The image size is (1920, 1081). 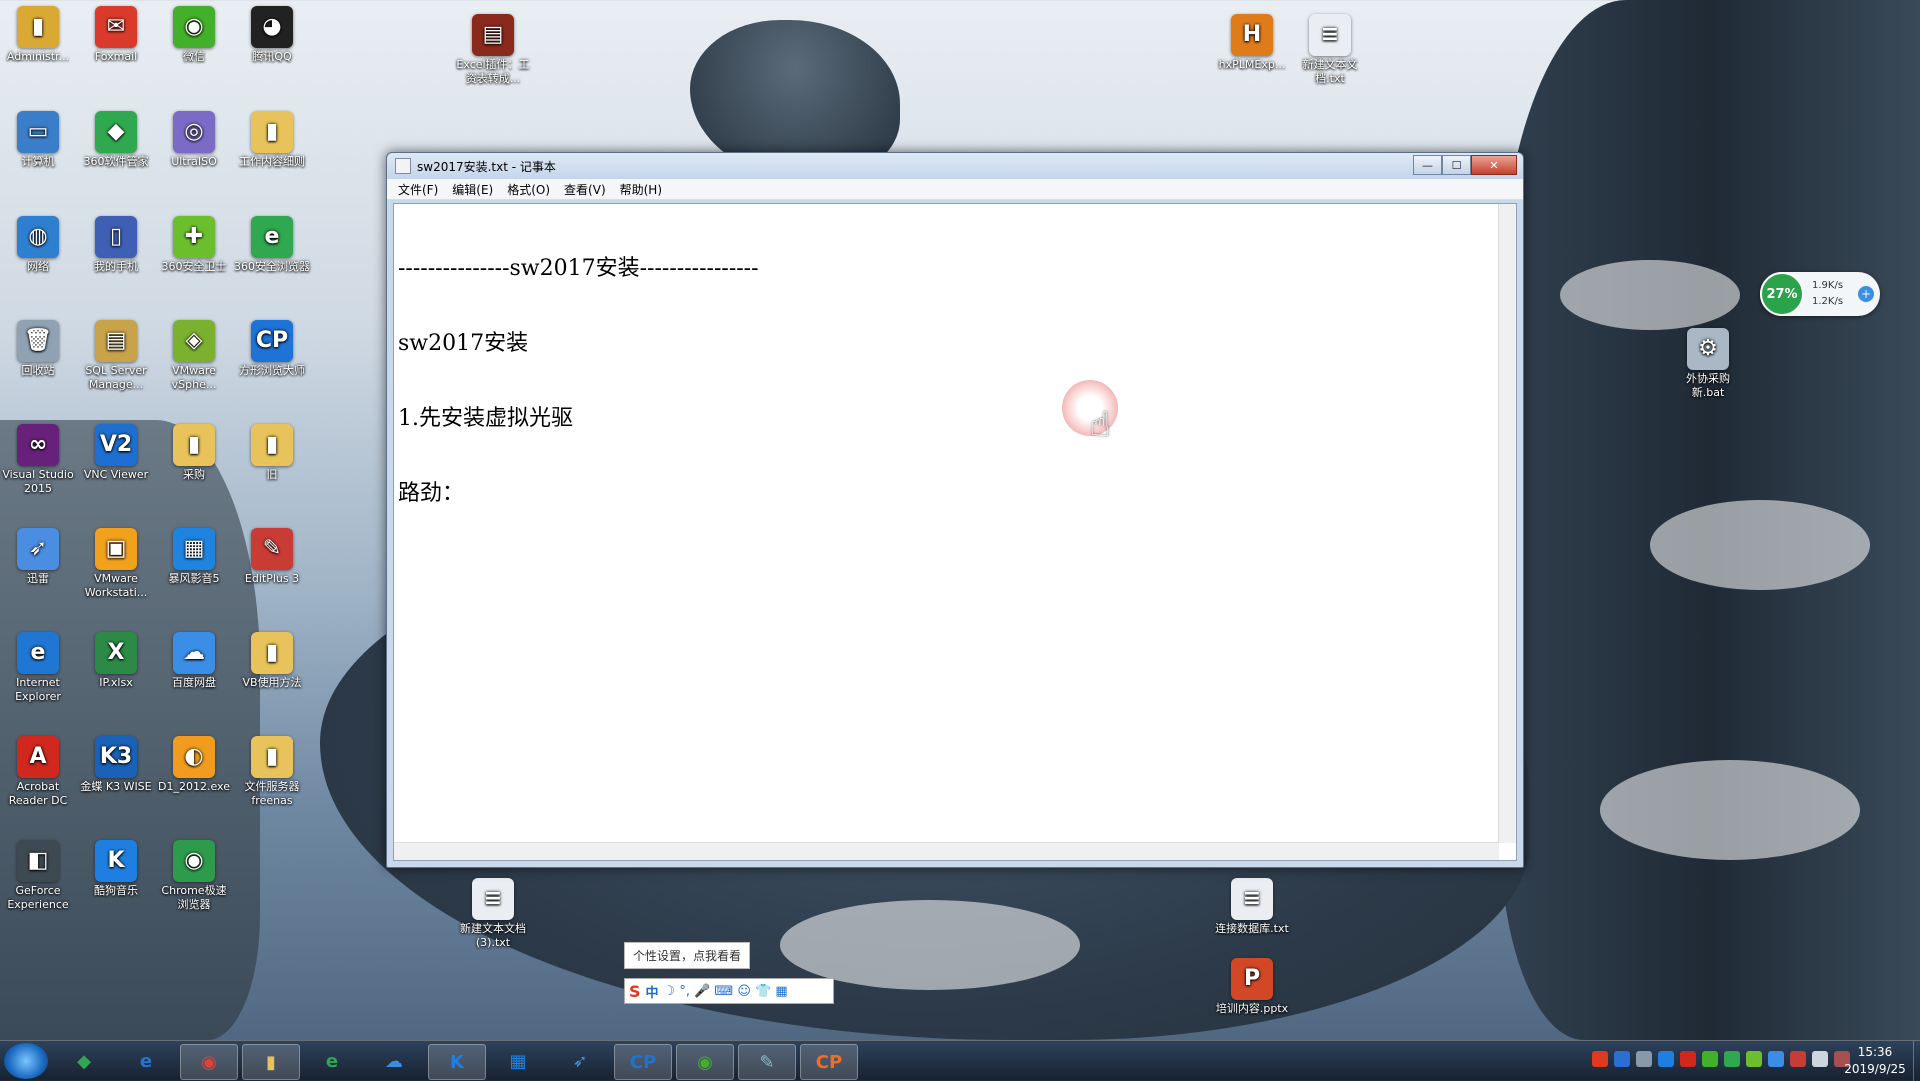 I want to click on desktop-icon-label: 连接数据库.txt, so click(x=1252, y=928).